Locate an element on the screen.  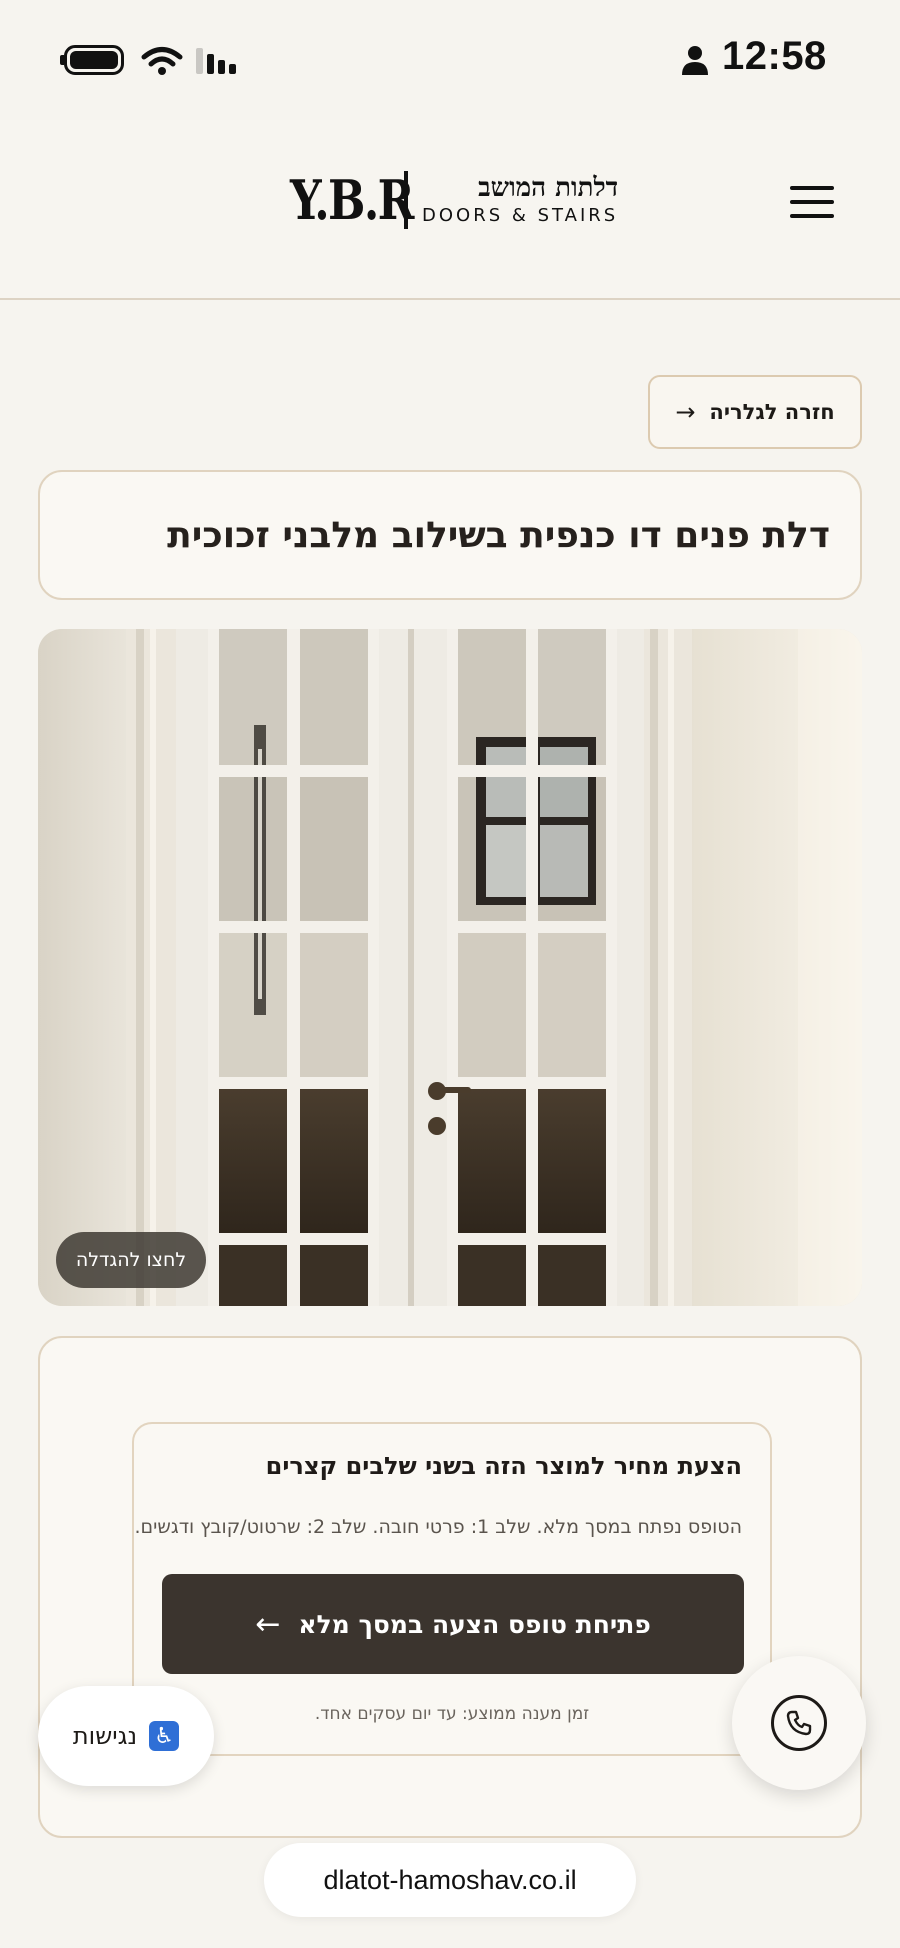
logo-hebrew: דלתות המושב is located at coordinates (548, 188).